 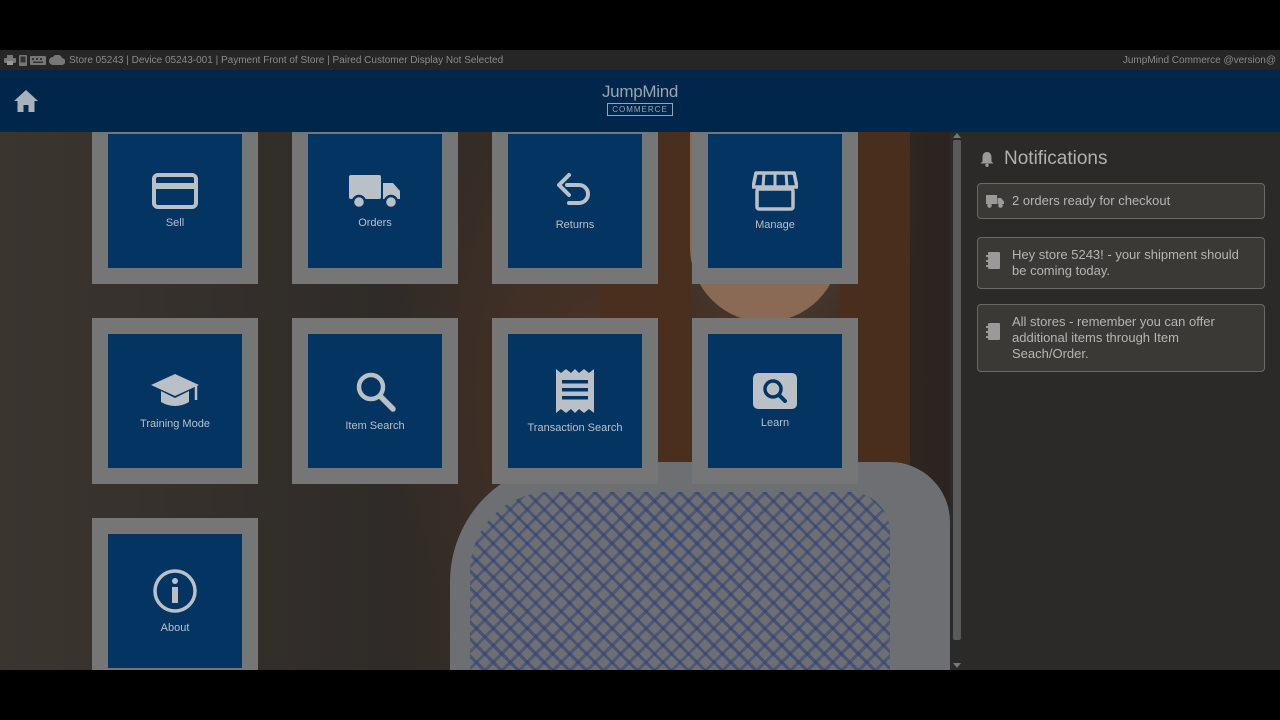 I want to click on tile-label: Learn, so click(x=775, y=423).